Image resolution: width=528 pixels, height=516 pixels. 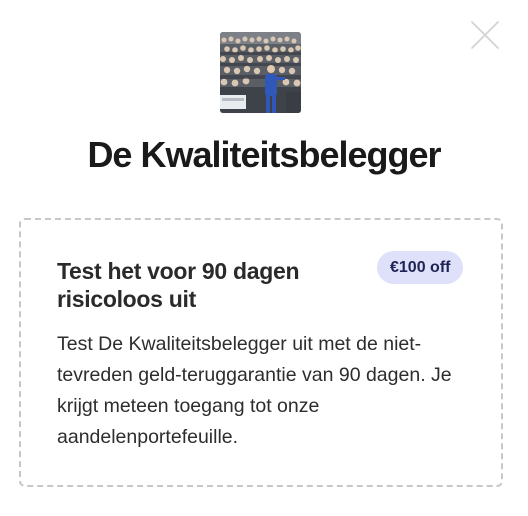 What do you see at coordinates (264, 154) in the screenshot?
I see `publication-title: De Kwaliteitsbelegger` at bounding box center [264, 154].